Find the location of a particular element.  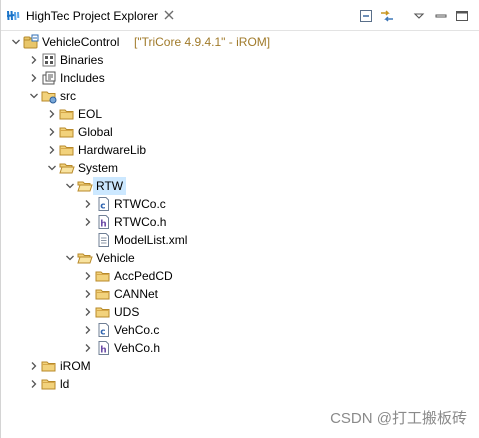

binaries-icon is located at coordinates (49, 60).